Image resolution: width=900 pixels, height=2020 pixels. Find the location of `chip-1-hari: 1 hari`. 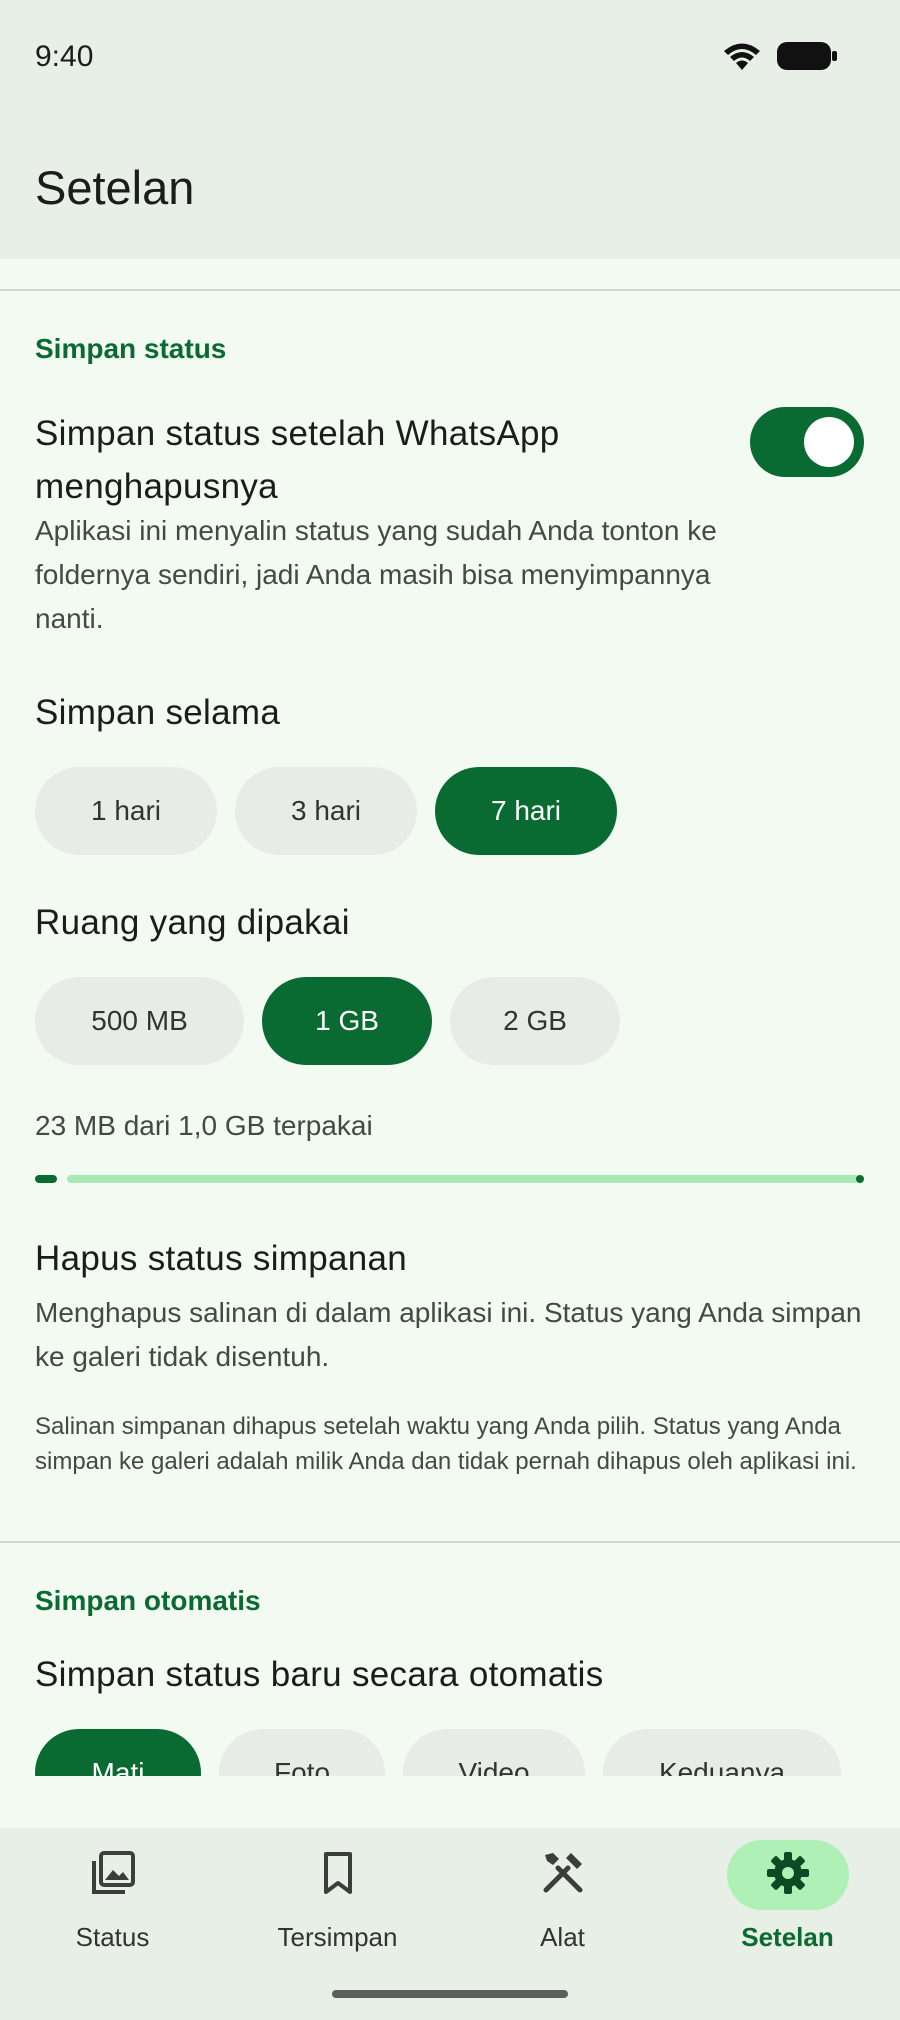

chip-1-hari: 1 hari is located at coordinates (126, 811).